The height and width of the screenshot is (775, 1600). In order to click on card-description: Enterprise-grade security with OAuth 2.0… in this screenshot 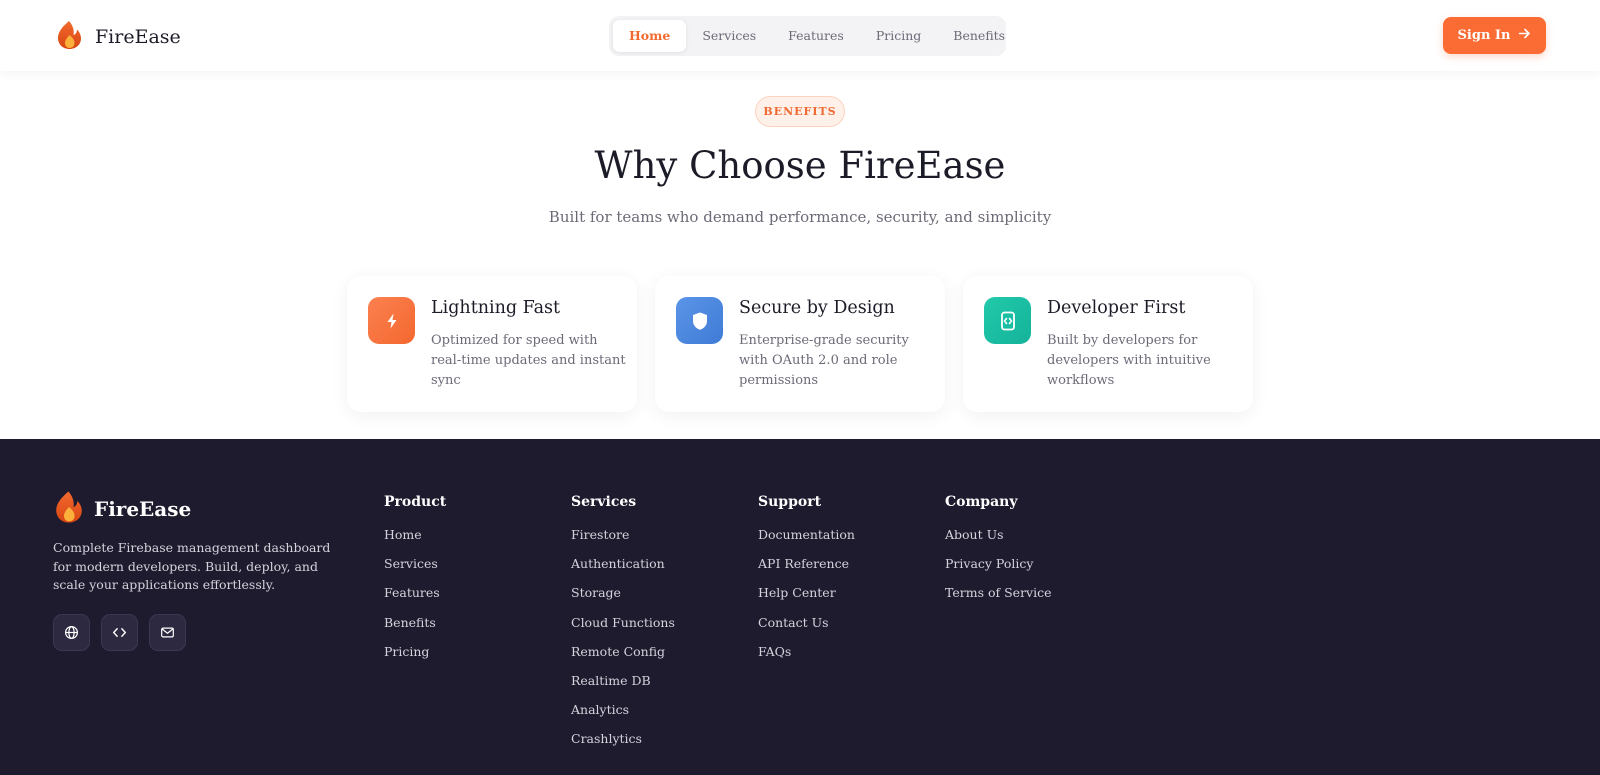, I will do `click(824, 360)`.